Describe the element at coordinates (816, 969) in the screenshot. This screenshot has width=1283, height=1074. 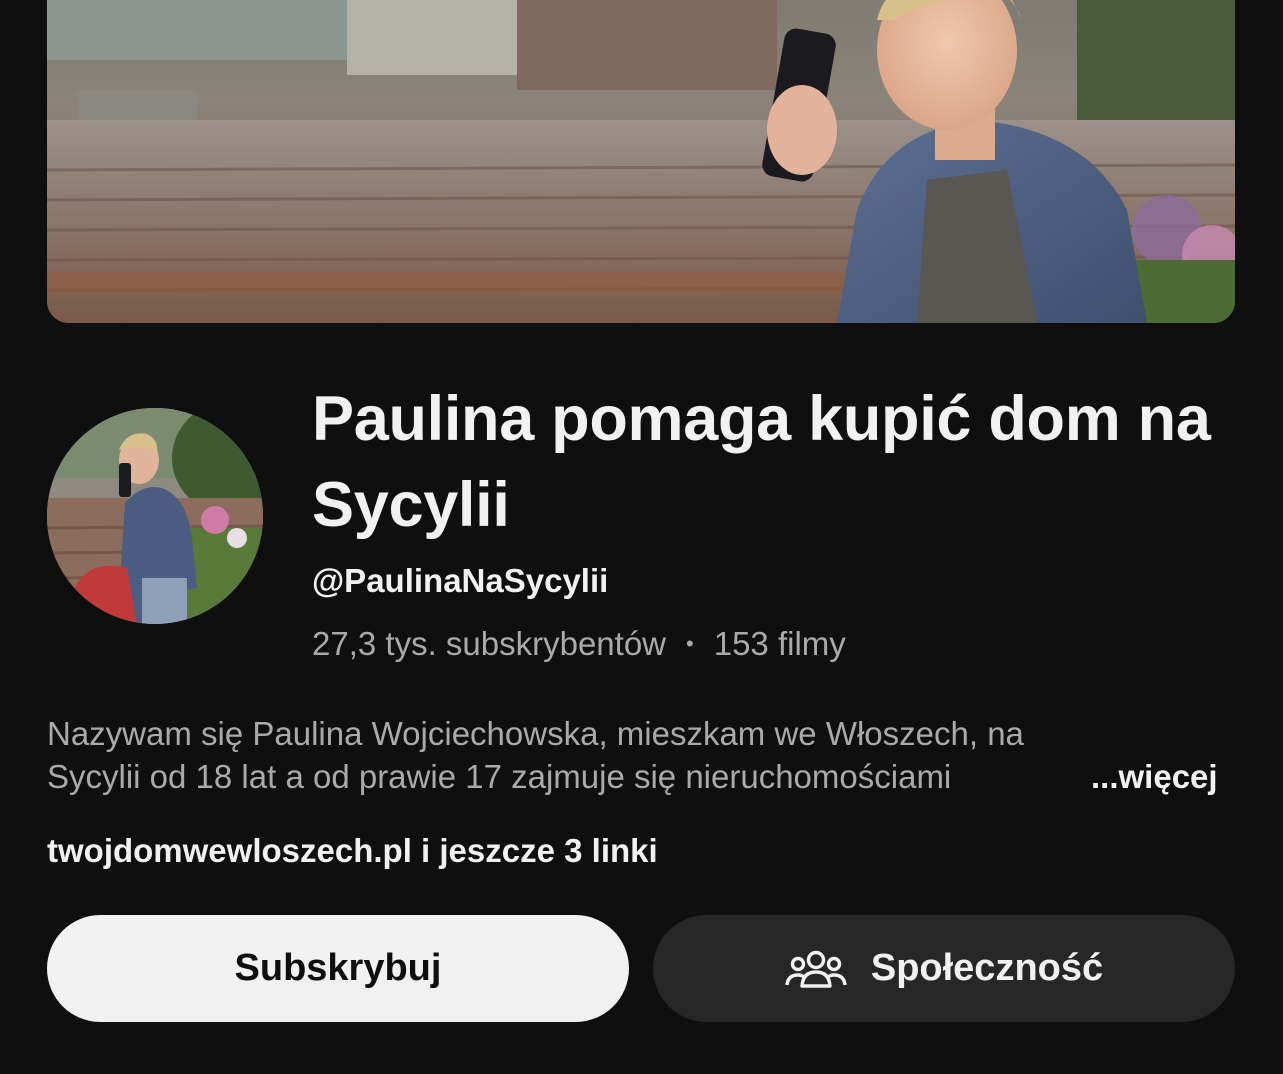
I see `people-icon` at that location.